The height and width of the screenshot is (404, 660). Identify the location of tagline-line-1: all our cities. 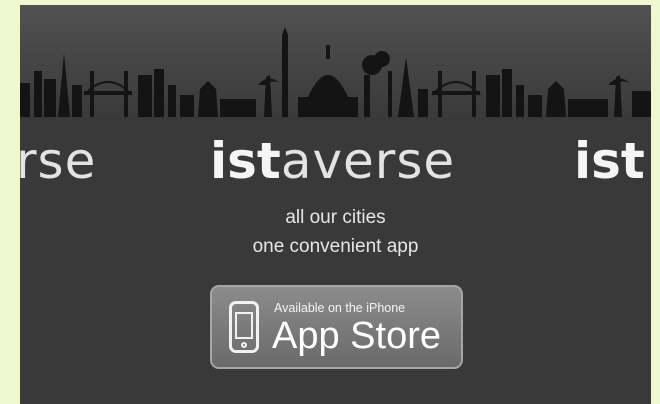
(335, 217).